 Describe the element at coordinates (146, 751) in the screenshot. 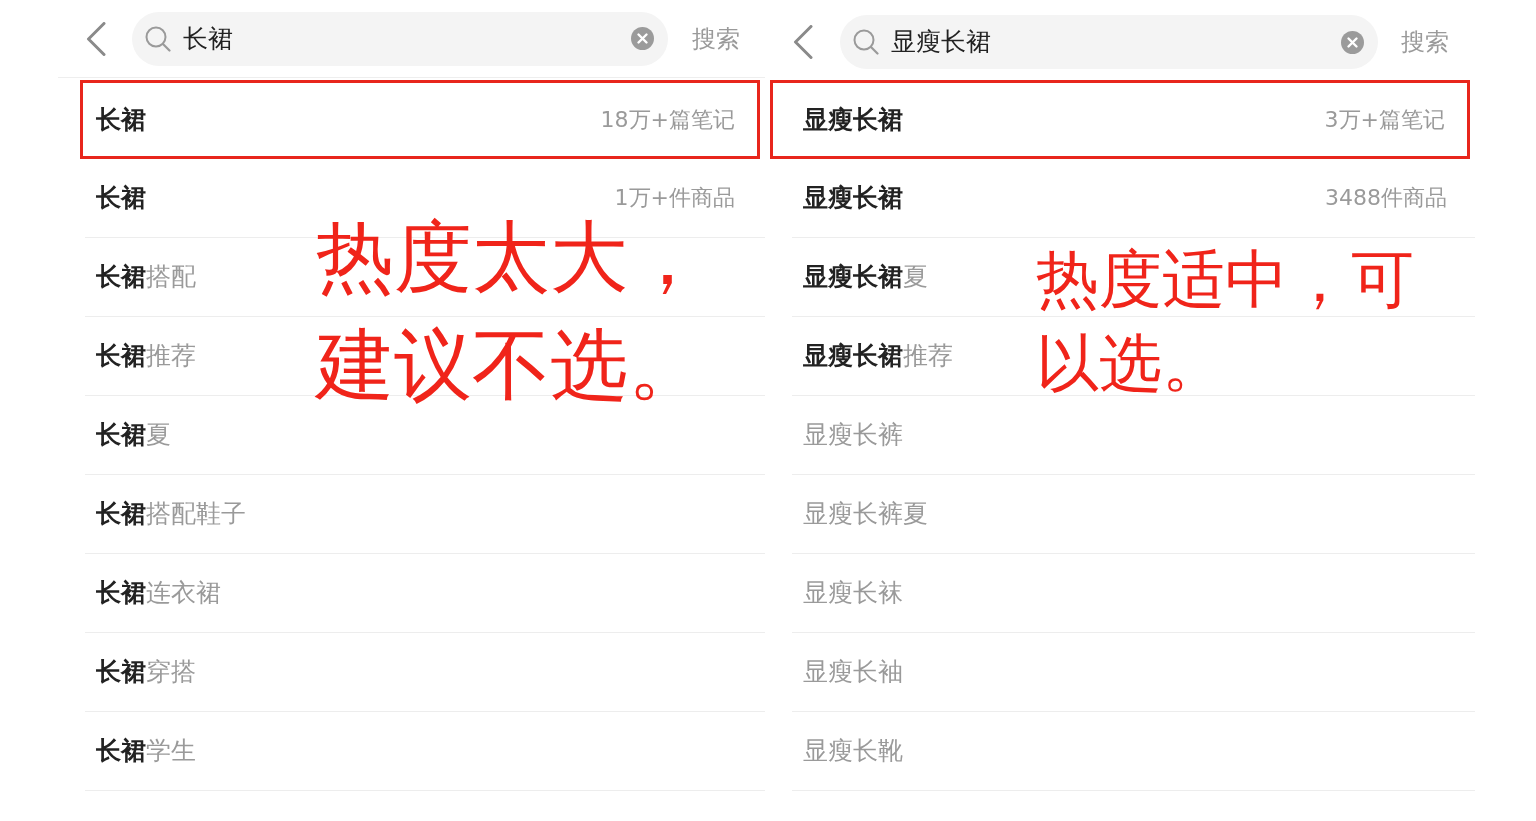

I see `suggestion-text: 长裙学生` at that location.